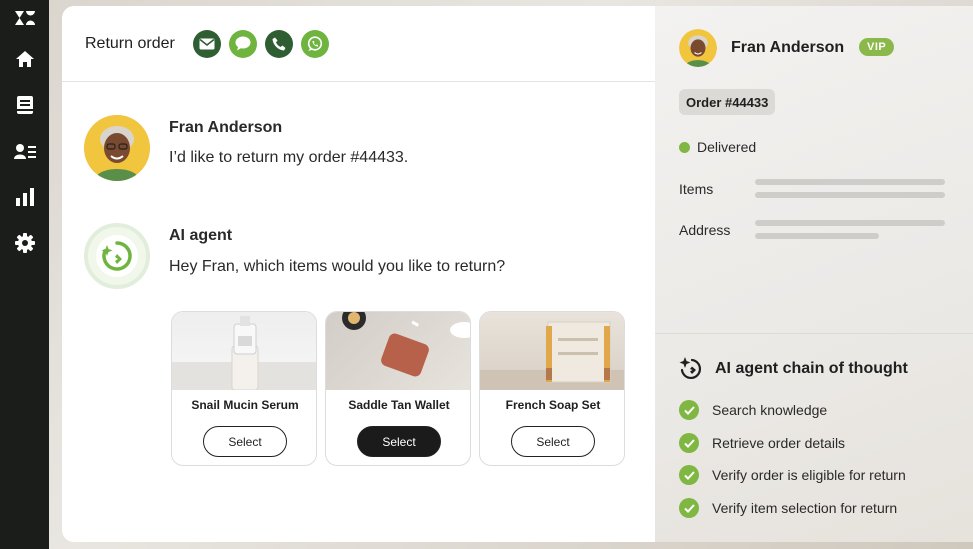 The image size is (973, 549). I want to click on message-sender: Fran Anderson, so click(226, 127).